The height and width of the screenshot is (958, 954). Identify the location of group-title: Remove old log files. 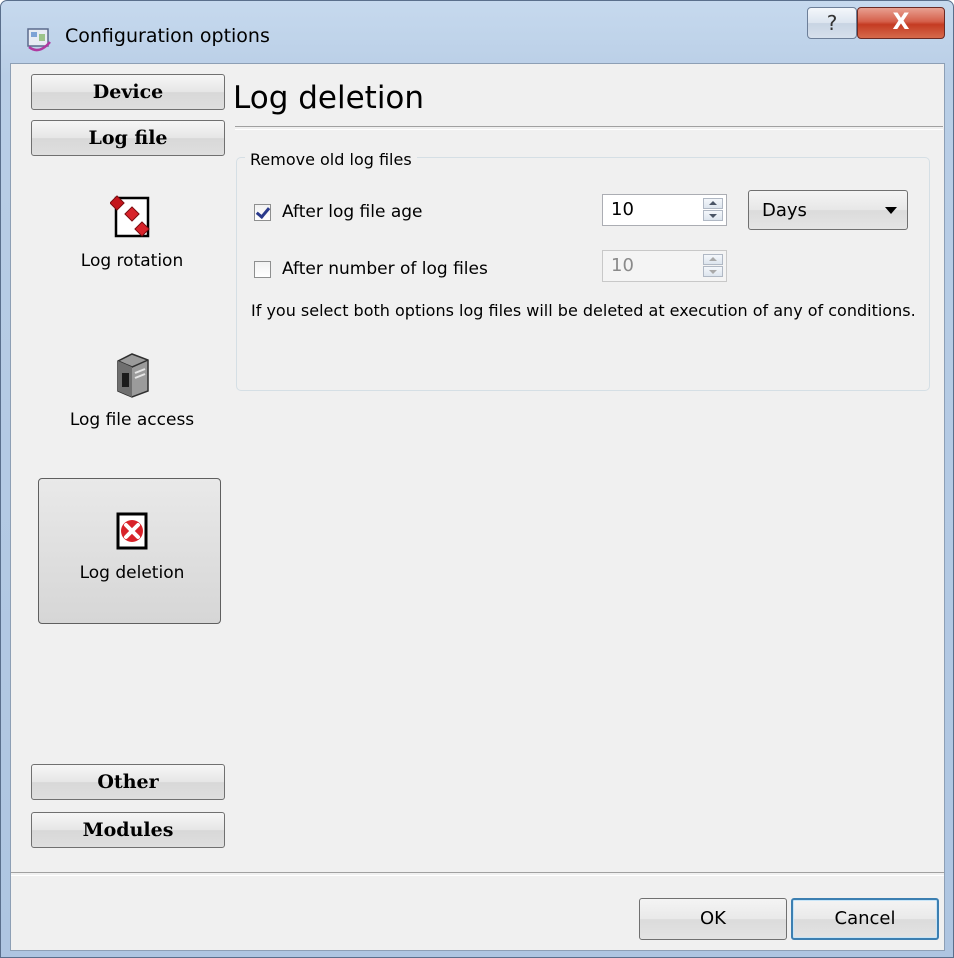
(331, 159).